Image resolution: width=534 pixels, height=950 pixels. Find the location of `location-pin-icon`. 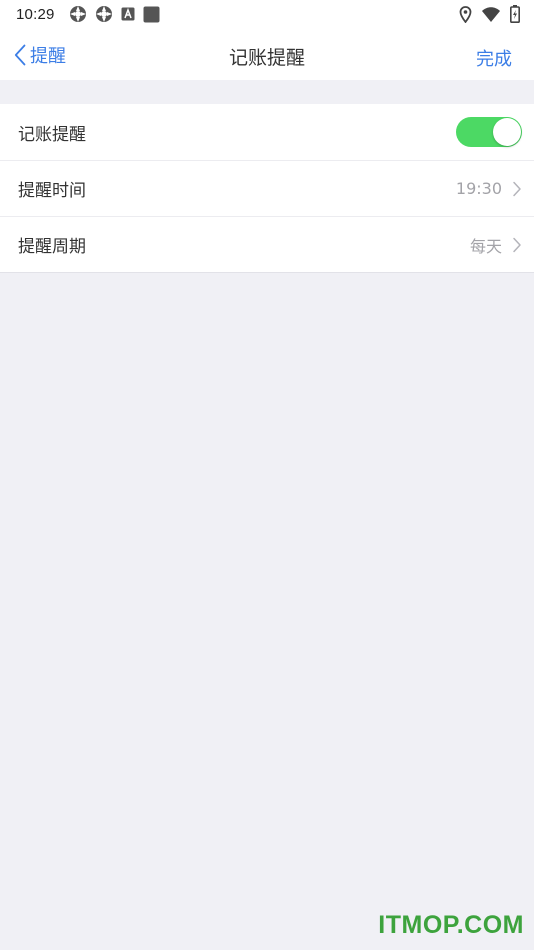

location-pin-icon is located at coordinates (465, 14).